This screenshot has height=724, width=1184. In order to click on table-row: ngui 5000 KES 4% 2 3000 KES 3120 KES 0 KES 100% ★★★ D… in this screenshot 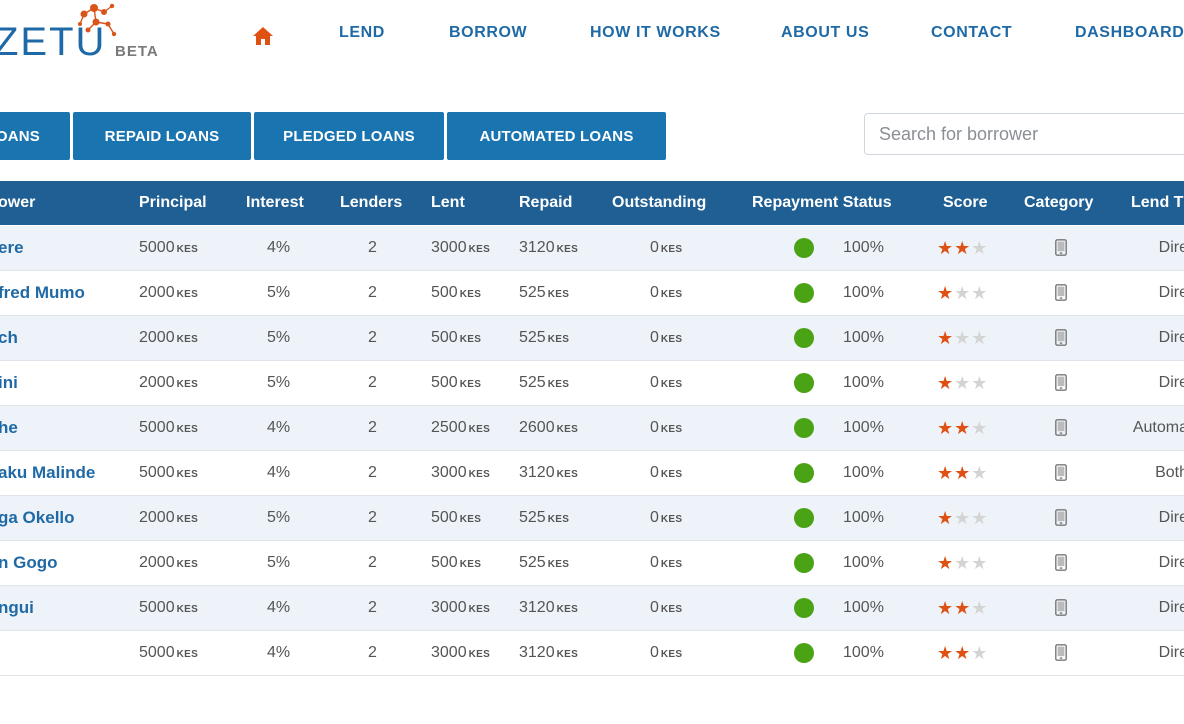, I will do `click(592, 608)`.